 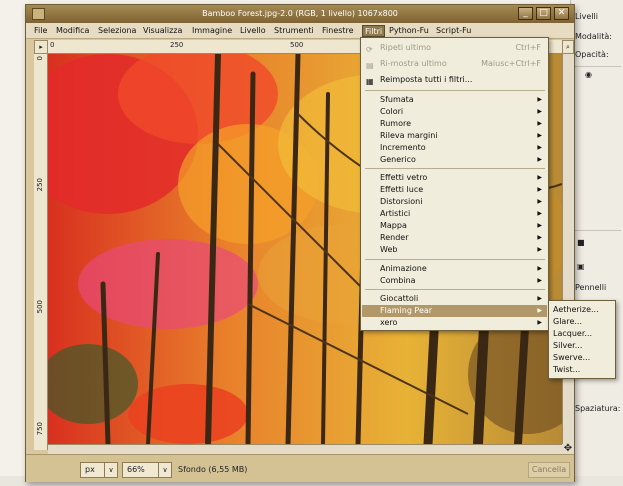 I want to click on window-icon, so click(x=38, y=14).